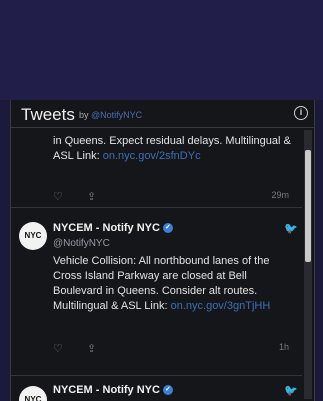  I want to click on byline-label: by, so click(84, 115).